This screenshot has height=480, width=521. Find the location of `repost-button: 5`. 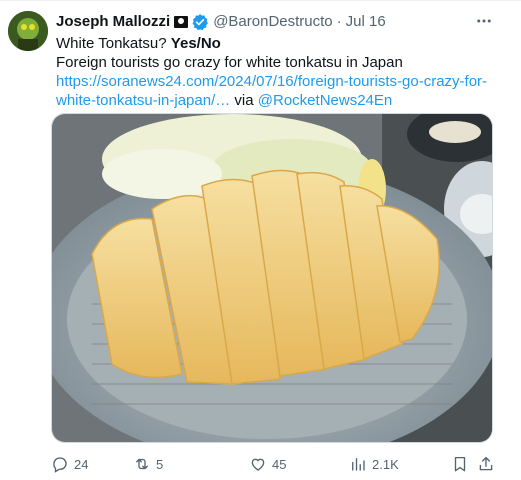

repost-button: 5 is located at coordinates (148, 464).